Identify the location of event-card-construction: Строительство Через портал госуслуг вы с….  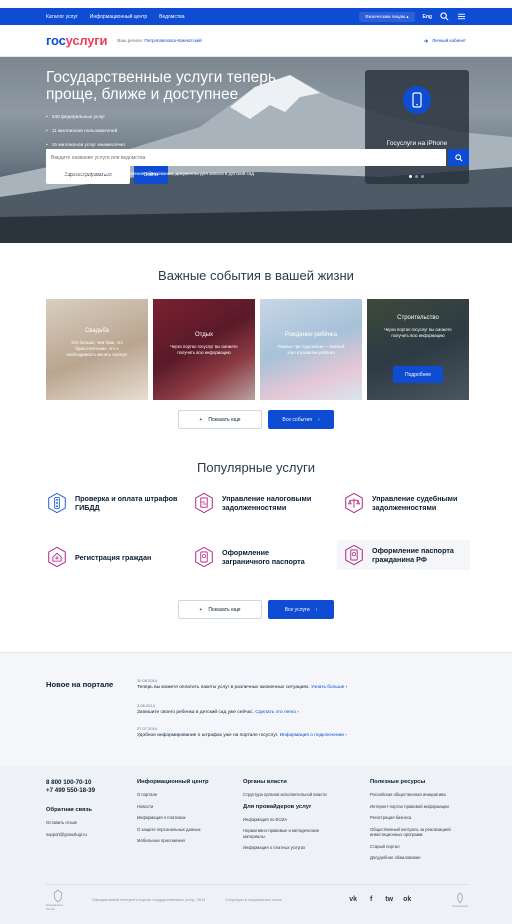
(418, 349).